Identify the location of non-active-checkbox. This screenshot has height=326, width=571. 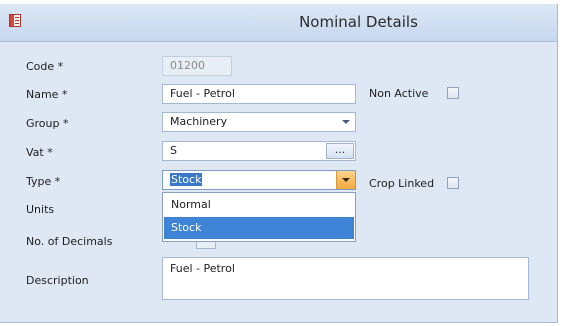
(453, 93).